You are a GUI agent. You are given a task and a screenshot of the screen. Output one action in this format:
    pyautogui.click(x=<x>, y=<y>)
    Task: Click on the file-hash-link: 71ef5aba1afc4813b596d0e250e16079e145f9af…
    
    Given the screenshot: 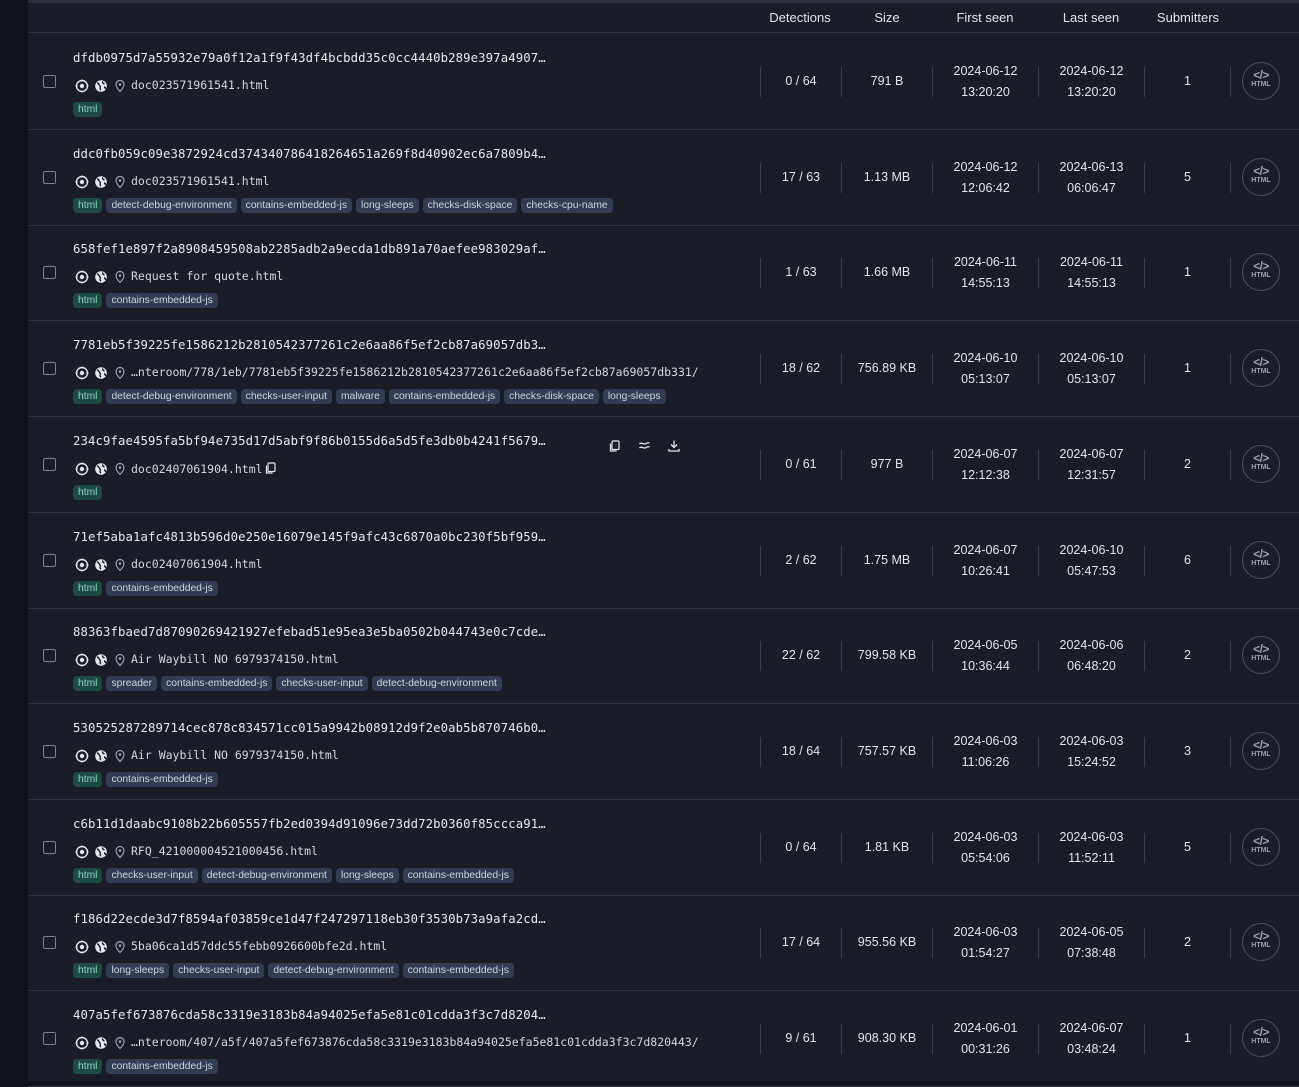 What is the action you would take?
    pyautogui.click(x=309, y=537)
    